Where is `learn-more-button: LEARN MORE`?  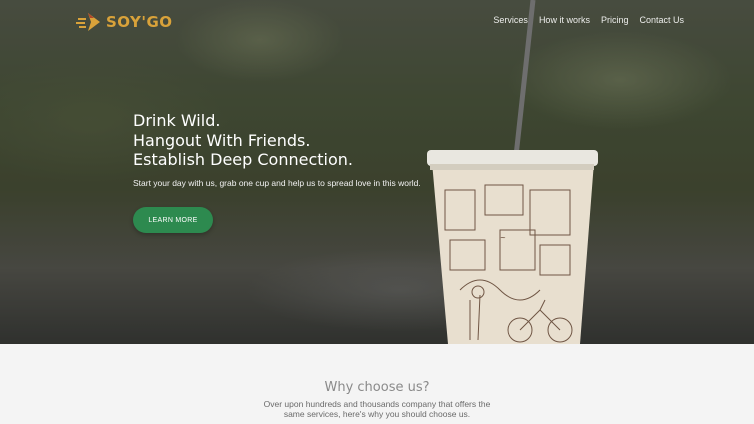
learn-more-button: LEARN MORE is located at coordinates (173, 220).